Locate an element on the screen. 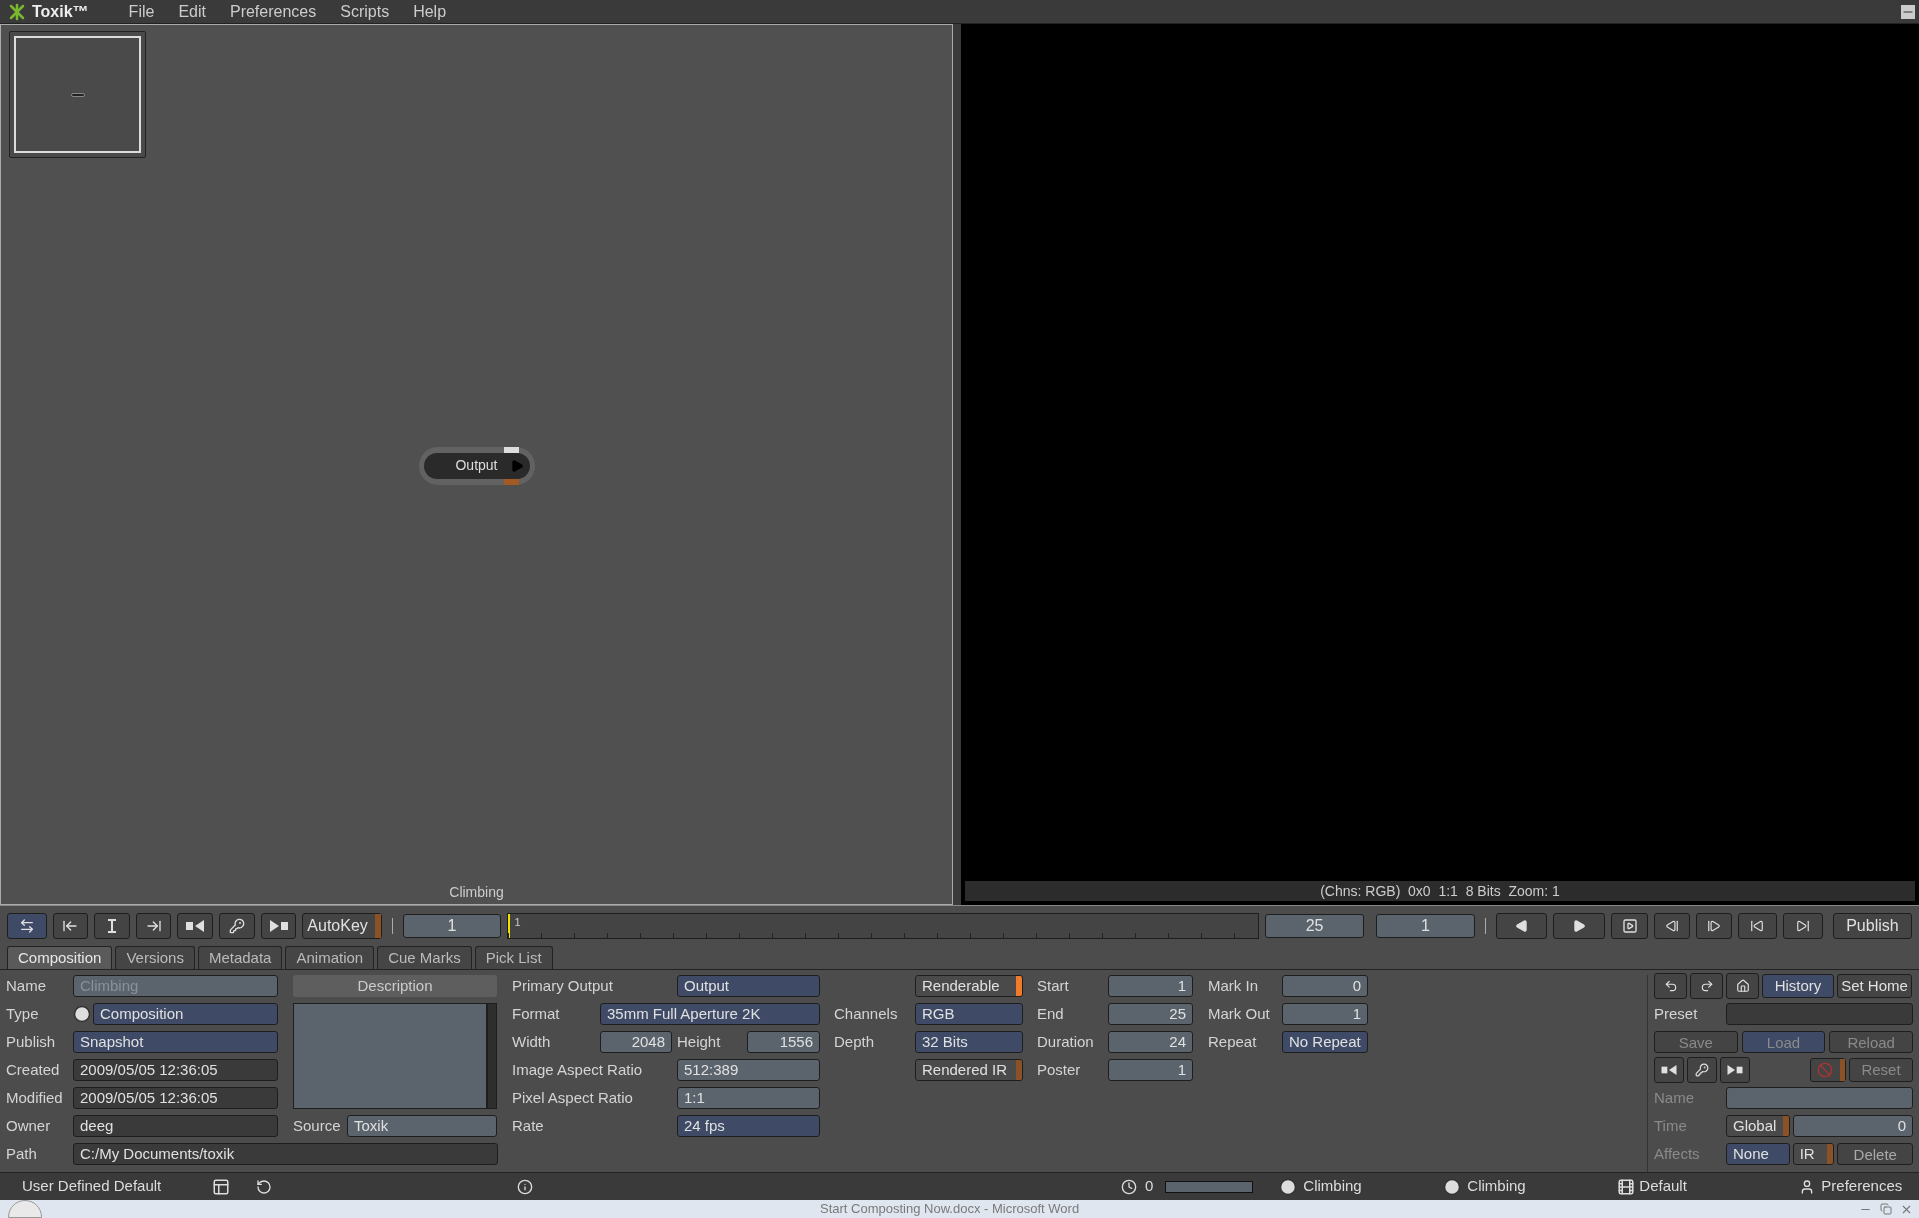 Image resolution: width=1919 pixels, height=1218 pixels. step-forward-button is located at coordinates (1714, 925).